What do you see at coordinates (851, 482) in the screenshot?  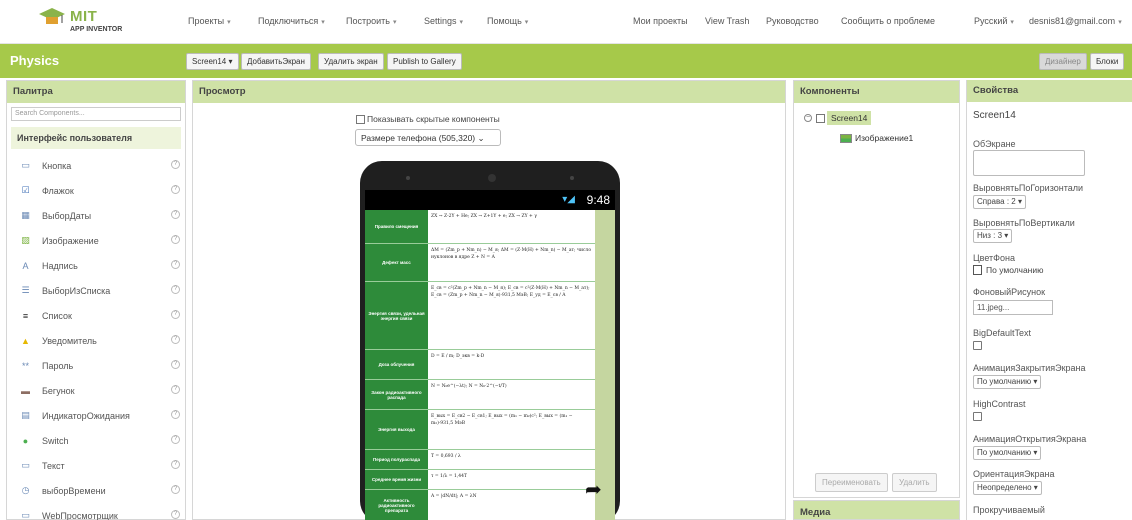 I see `rename-button: Переименовать` at bounding box center [851, 482].